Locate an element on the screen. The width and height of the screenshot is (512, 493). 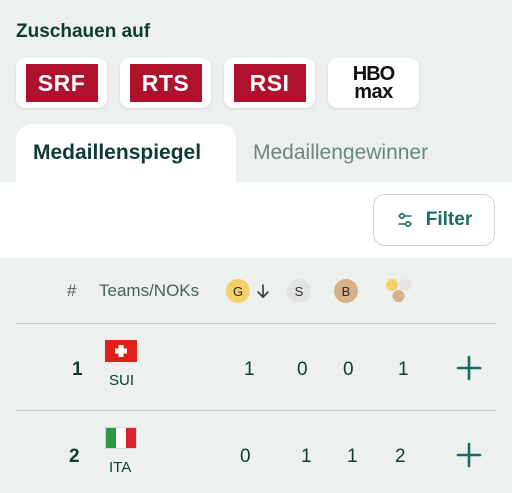
filter-label: Filter is located at coordinates (449, 219).